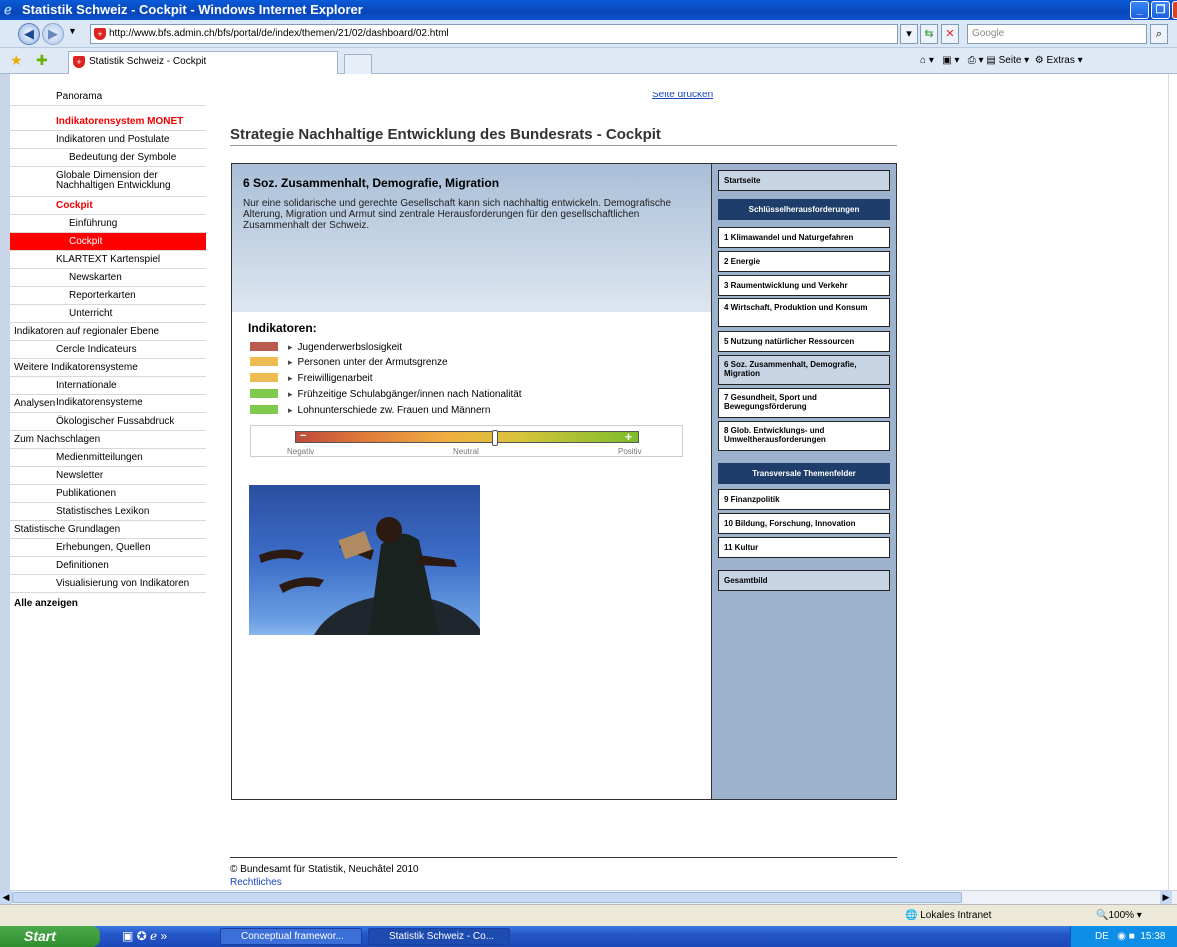 The width and height of the screenshot is (1177, 947). Describe the element at coordinates (256, 882) in the screenshot. I see `legal-link: Rechtliches` at that location.